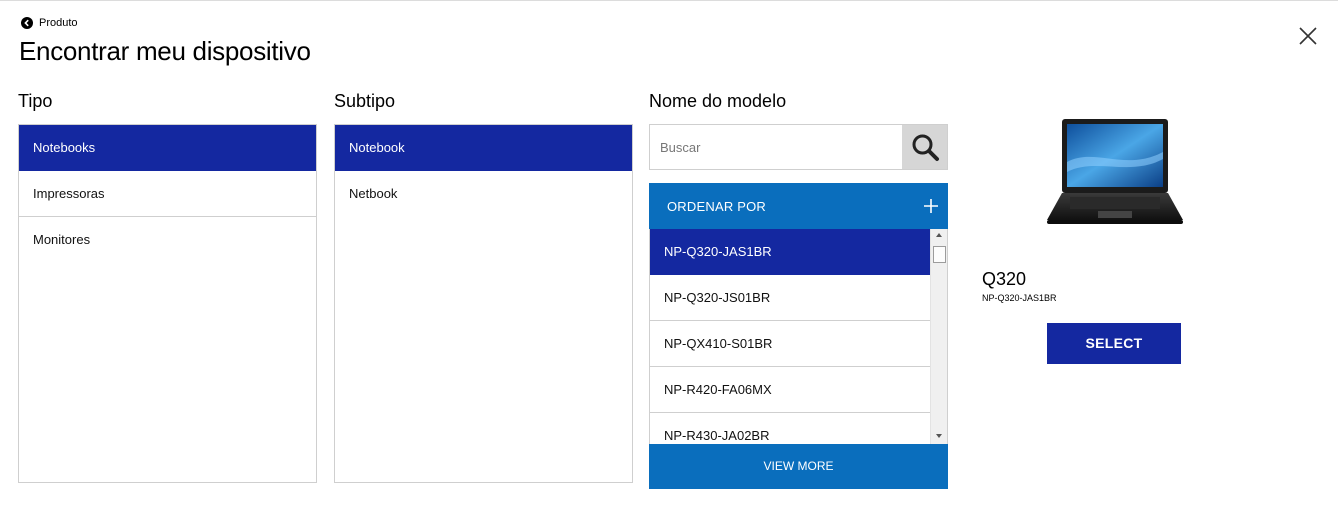  Describe the element at coordinates (716, 206) in the screenshot. I see `sort-by-label: ORDENAR POR` at that location.